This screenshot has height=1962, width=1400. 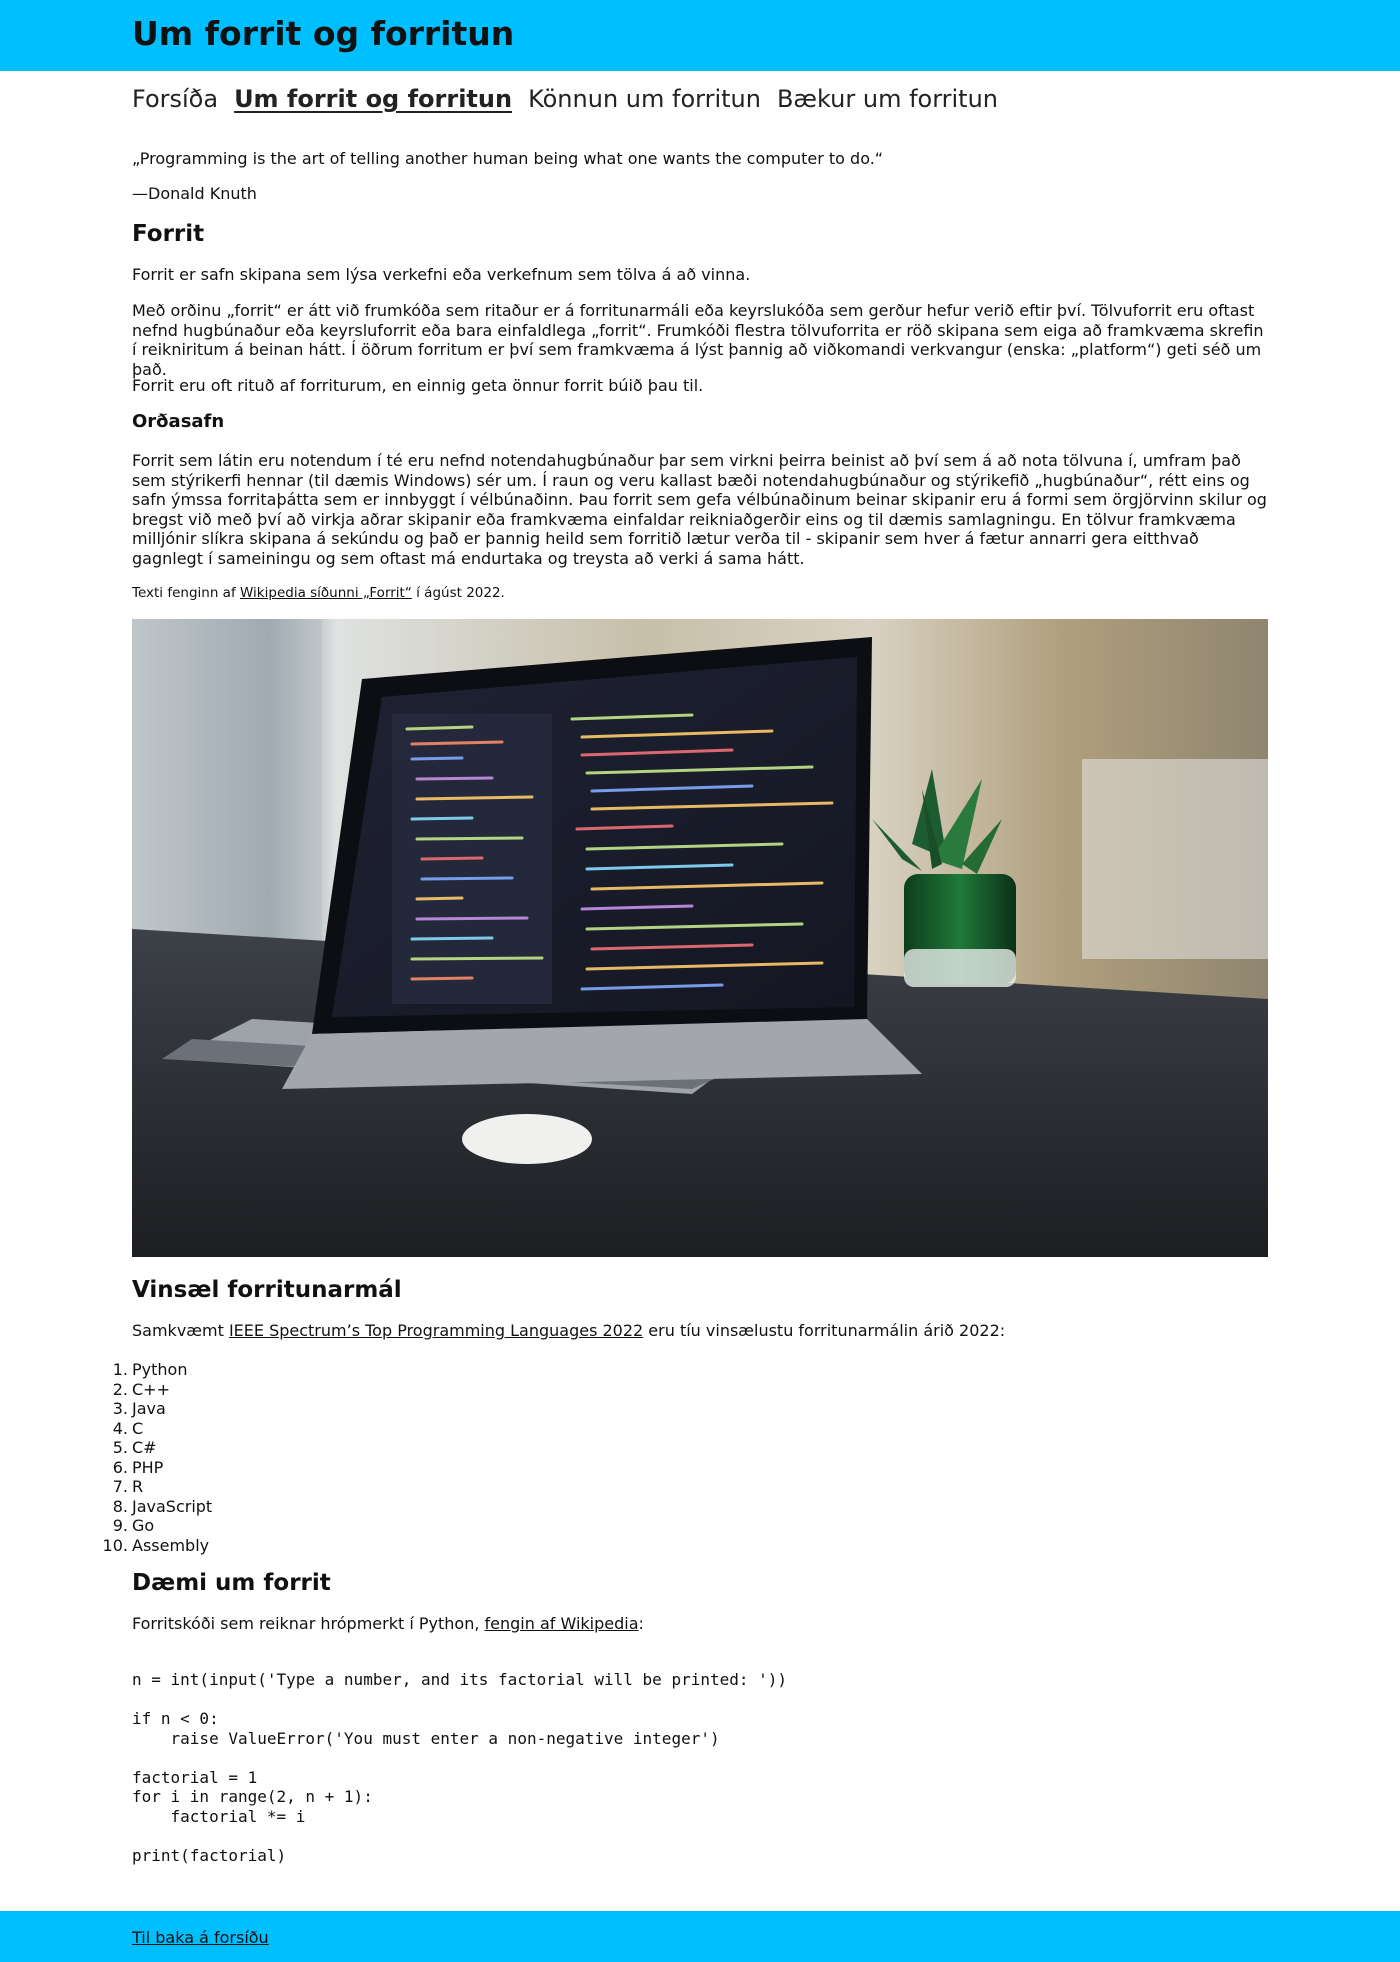 I want to click on list-item-text: C++, so click(x=151, y=1389).